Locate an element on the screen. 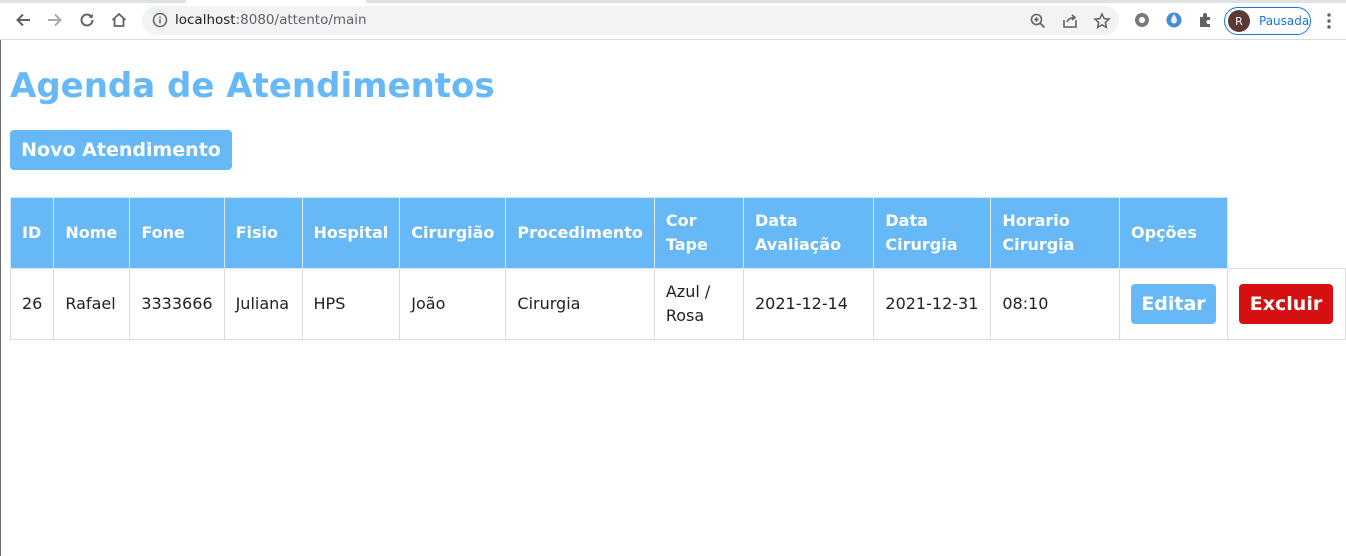 The image size is (1346, 556). extension-gear-icon is located at coordinates (1142, 20).